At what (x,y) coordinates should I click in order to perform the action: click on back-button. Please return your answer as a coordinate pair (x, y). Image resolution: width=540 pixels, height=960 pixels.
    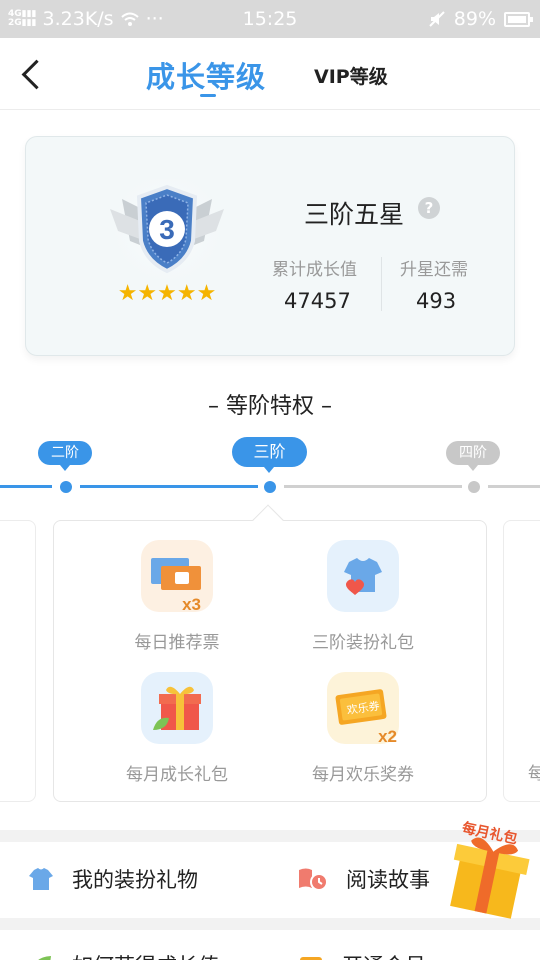
    Looking at the image, I should click on (33, 74).